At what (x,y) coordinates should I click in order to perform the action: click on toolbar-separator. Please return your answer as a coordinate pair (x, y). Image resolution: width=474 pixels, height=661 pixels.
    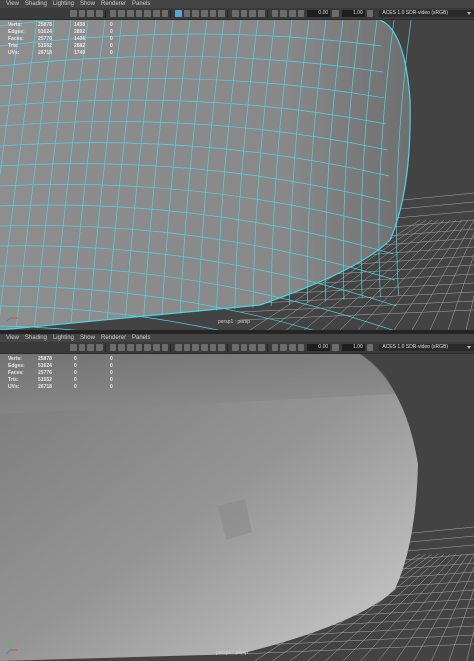
    Looking at the image, I should click on (228, 347).